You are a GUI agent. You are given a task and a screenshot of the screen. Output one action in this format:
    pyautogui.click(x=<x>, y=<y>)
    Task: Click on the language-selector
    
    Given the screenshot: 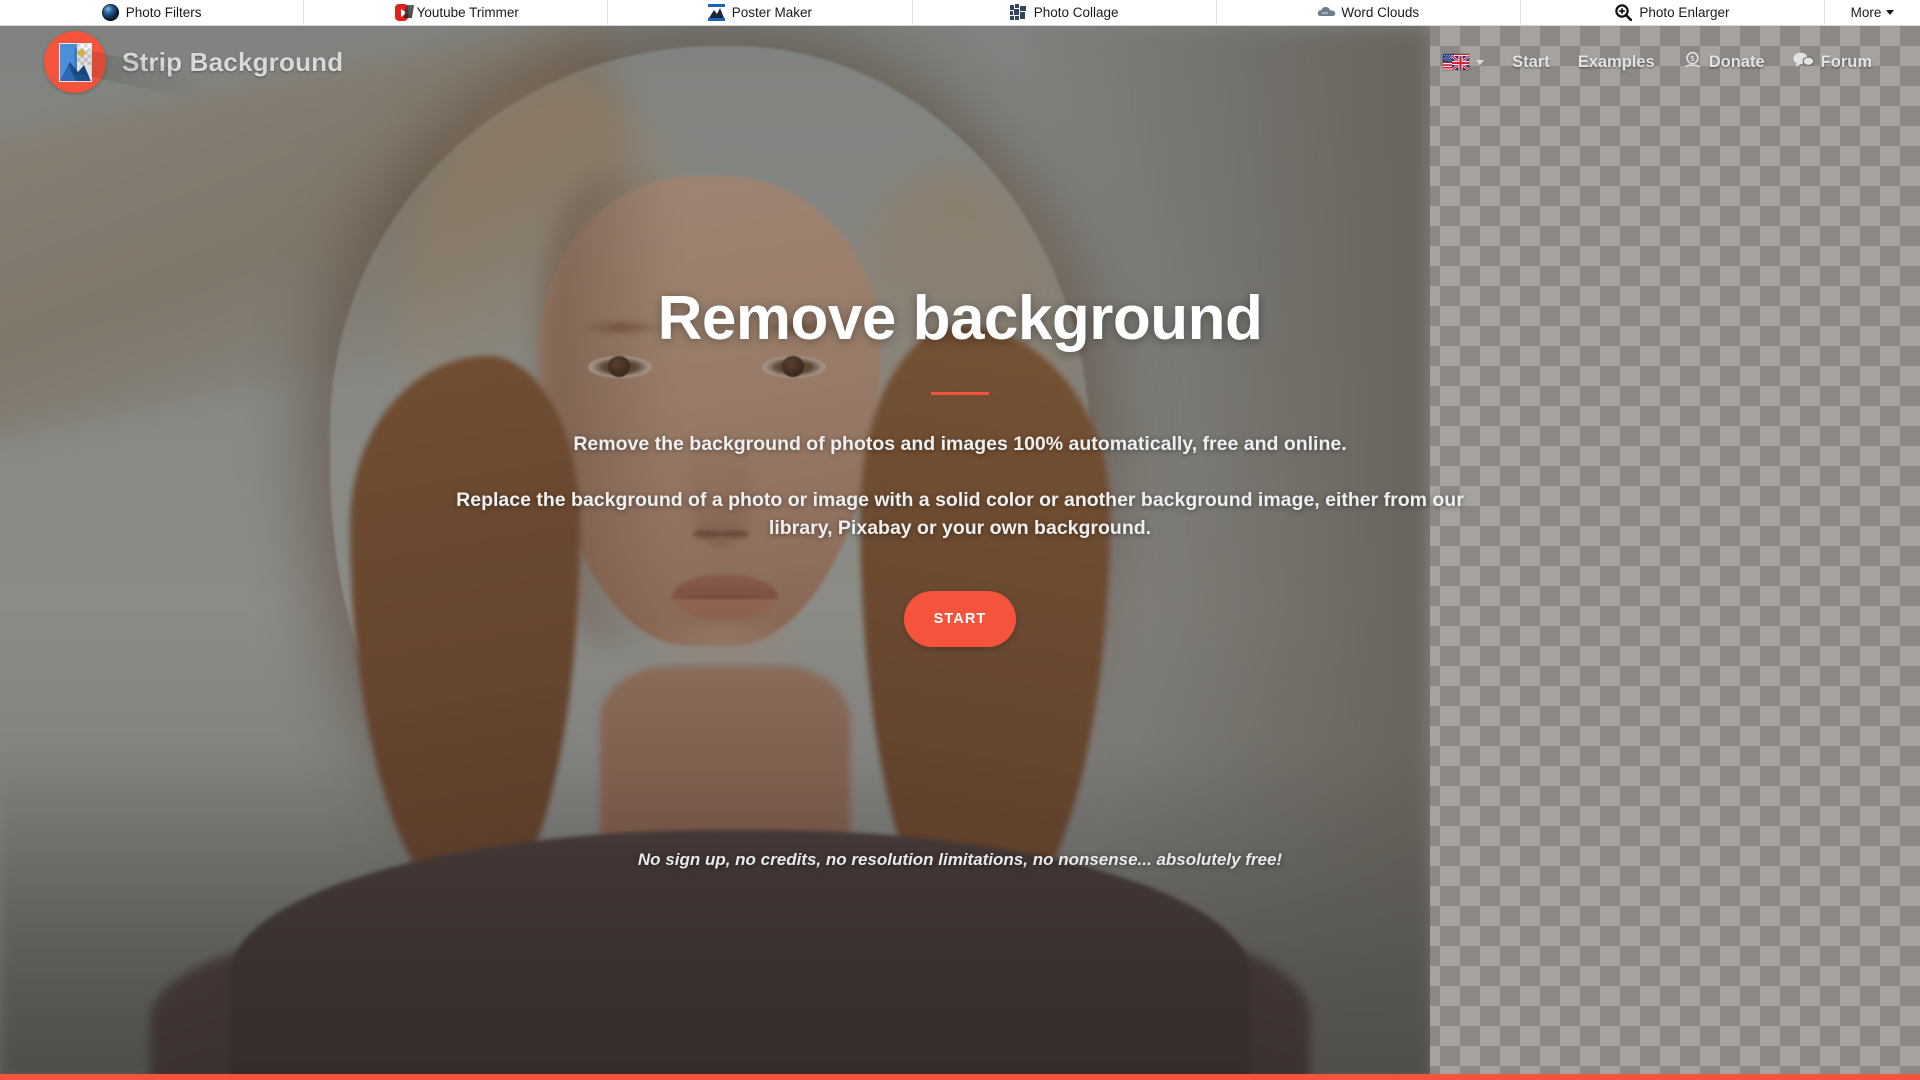 What is the action you would take?
    pyautogui.click(x=1464, y=62)
    